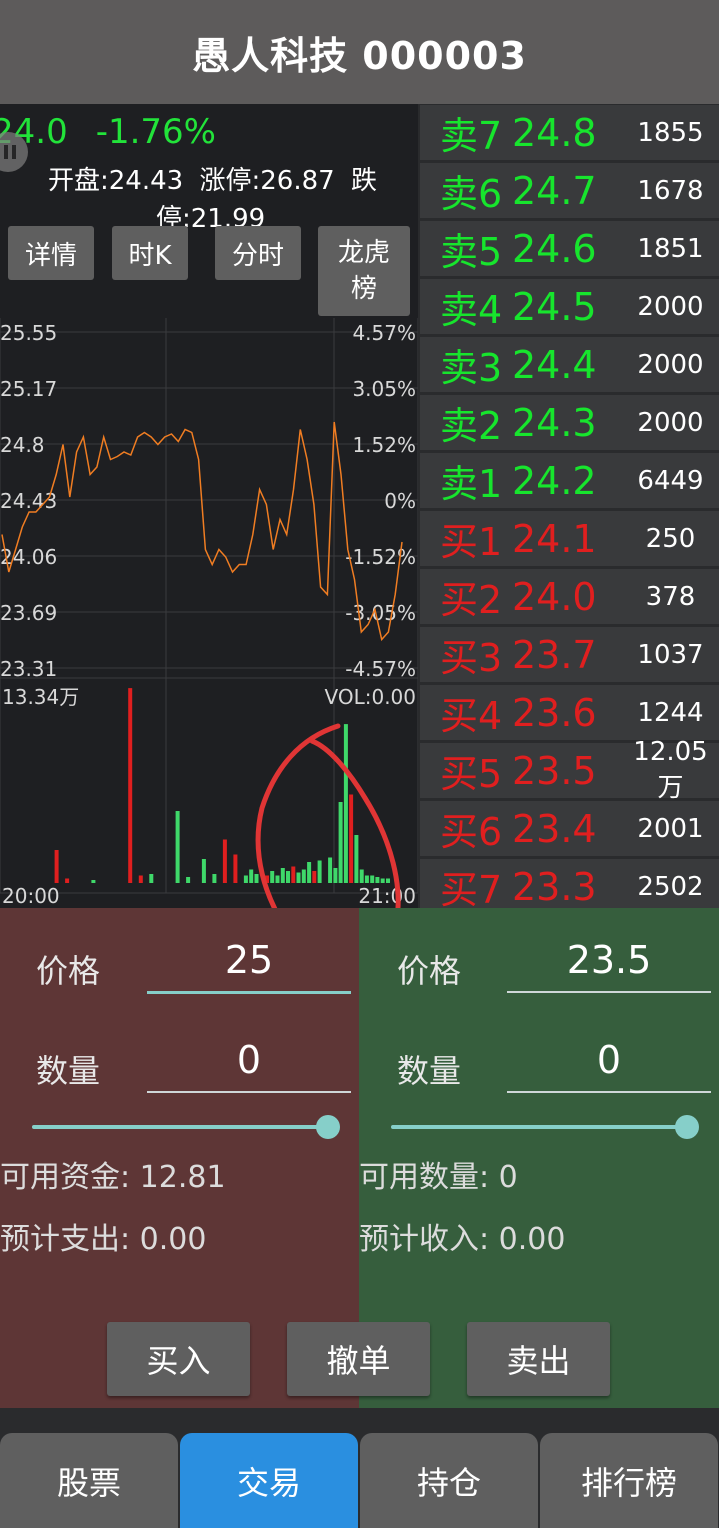 The width and height of the screenshot is (719, 1528). What do you see at coordinates (471, 600) in the screenshot?
I see `level-label: 买2` at bounding box center [471, 600].